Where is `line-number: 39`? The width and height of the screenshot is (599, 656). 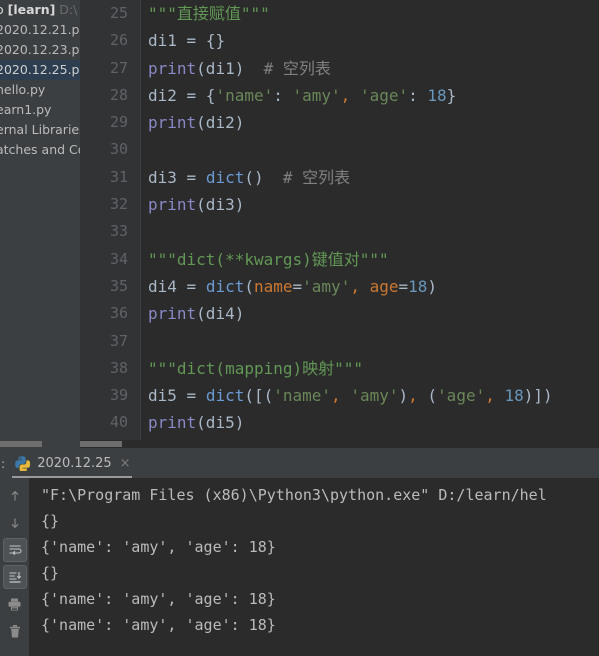 line-number: 39 is located at coordinates (118, 395).